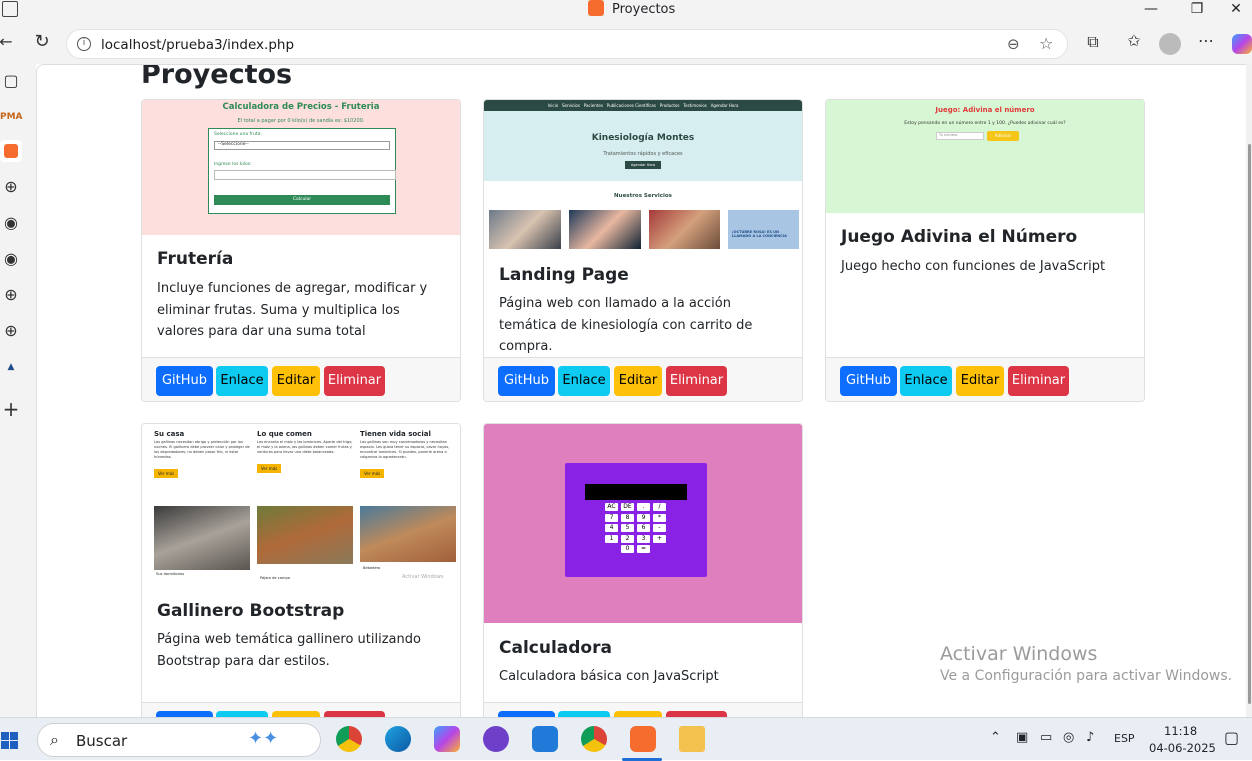 The height and width of the screenshot is (761, 1252). I want to click on minimize-button: —, so click(1151, 10).